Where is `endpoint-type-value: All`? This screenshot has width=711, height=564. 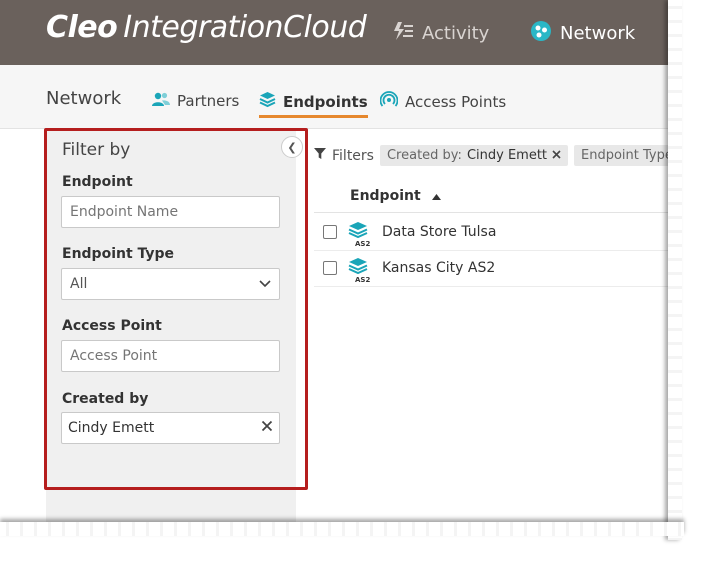
endpoint-type-value: All is located at coordinates (79, 284).